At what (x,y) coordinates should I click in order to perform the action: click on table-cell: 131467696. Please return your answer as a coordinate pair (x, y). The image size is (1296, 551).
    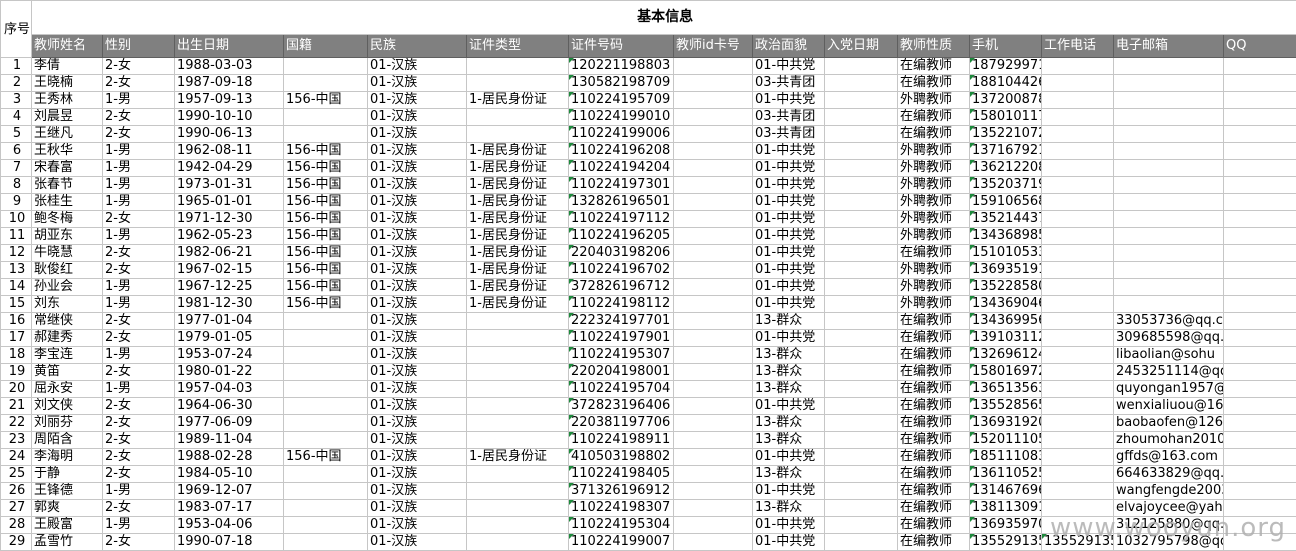
    Looking at the image, I should click on (1005, 491).